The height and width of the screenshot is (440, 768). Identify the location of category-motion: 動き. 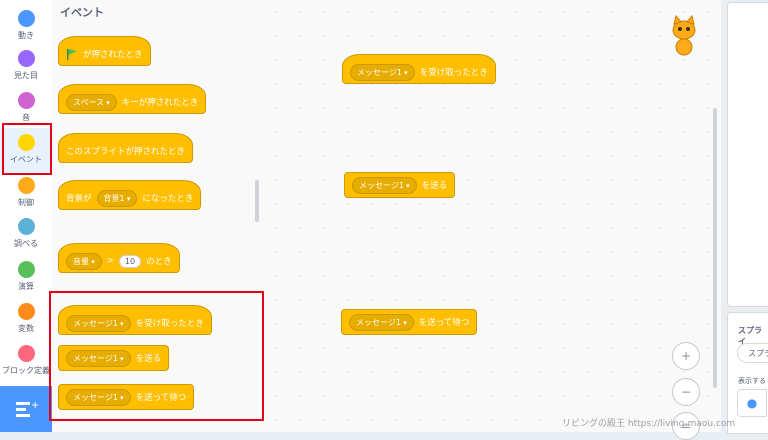
(26, 26).